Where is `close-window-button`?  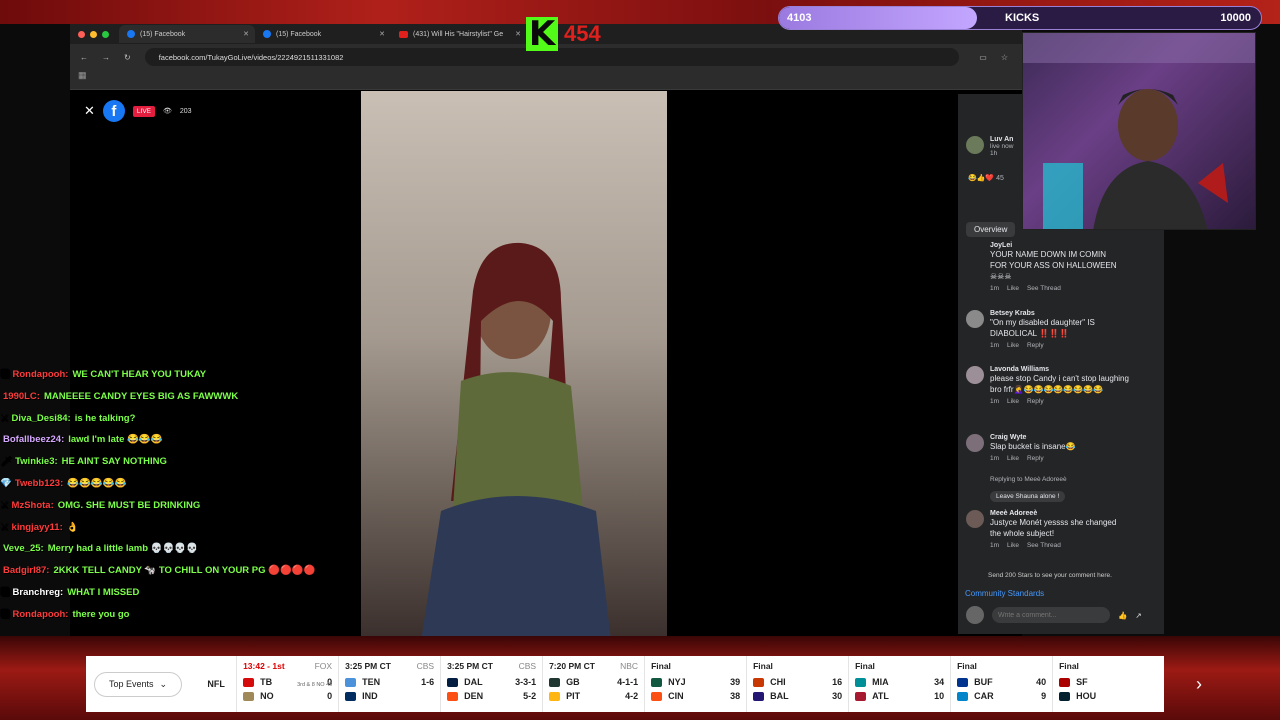 close-window-button is located at coordinates (81, 34).